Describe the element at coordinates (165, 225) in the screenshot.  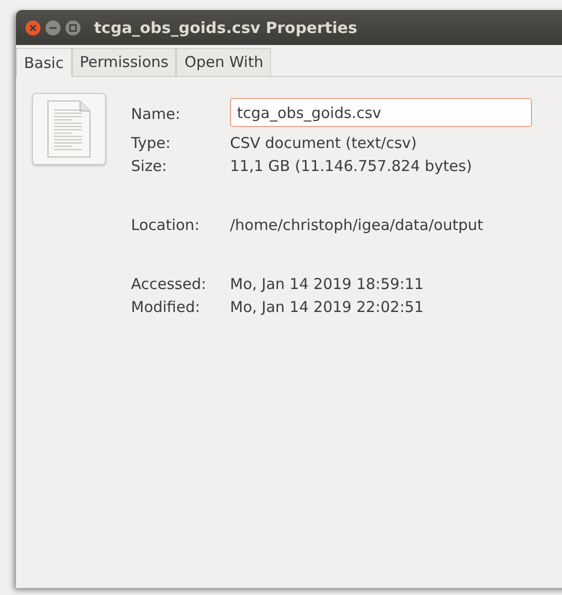
I see `field-label: Location:` at that location.